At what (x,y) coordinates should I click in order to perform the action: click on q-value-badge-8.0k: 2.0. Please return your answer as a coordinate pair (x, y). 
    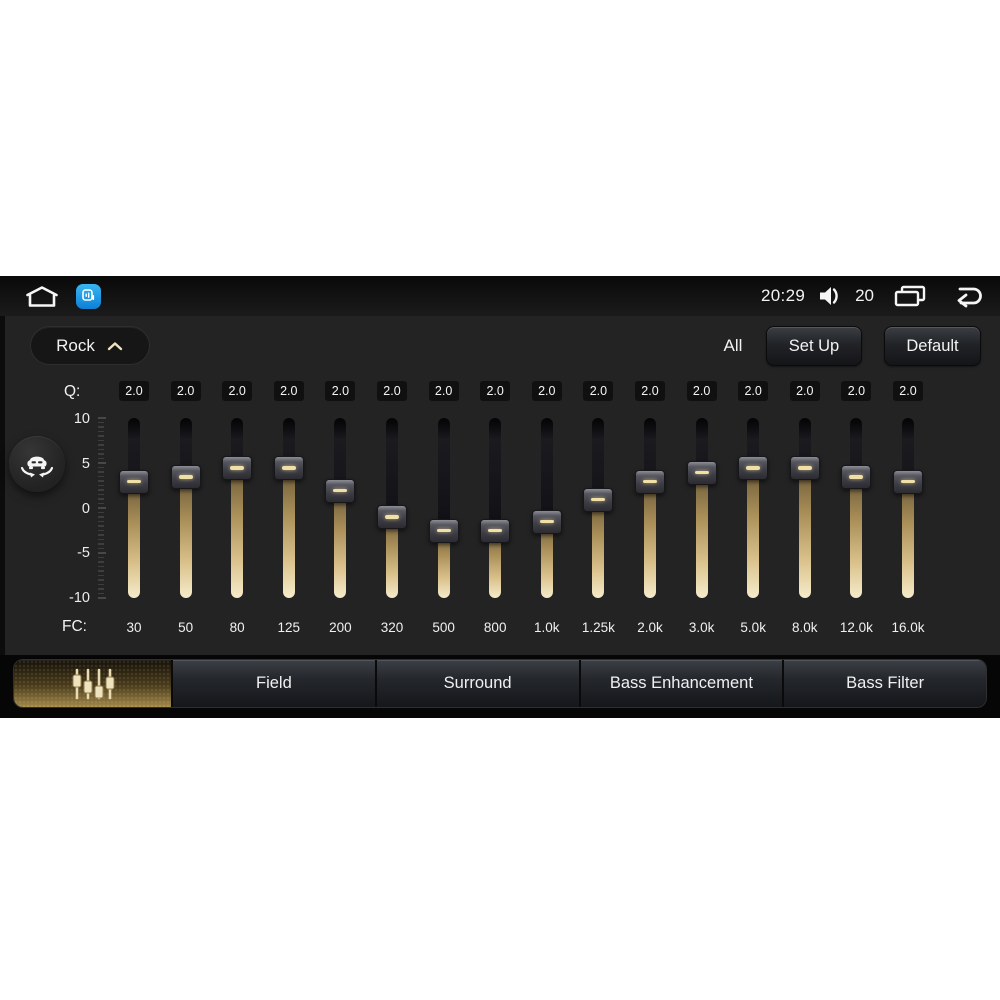
    Looking at the image, I should click on (804, 391).